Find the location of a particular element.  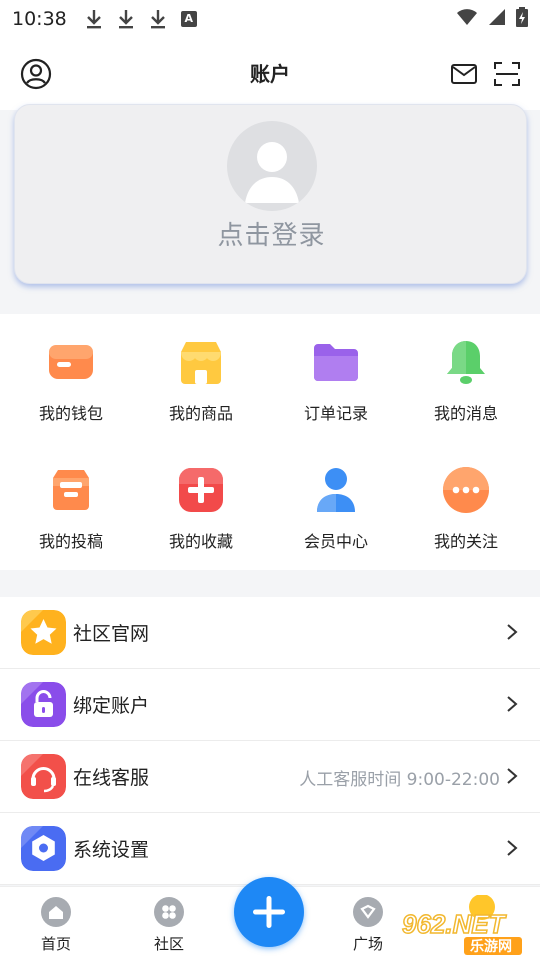

star-icon is located at coordinates (43, 632).